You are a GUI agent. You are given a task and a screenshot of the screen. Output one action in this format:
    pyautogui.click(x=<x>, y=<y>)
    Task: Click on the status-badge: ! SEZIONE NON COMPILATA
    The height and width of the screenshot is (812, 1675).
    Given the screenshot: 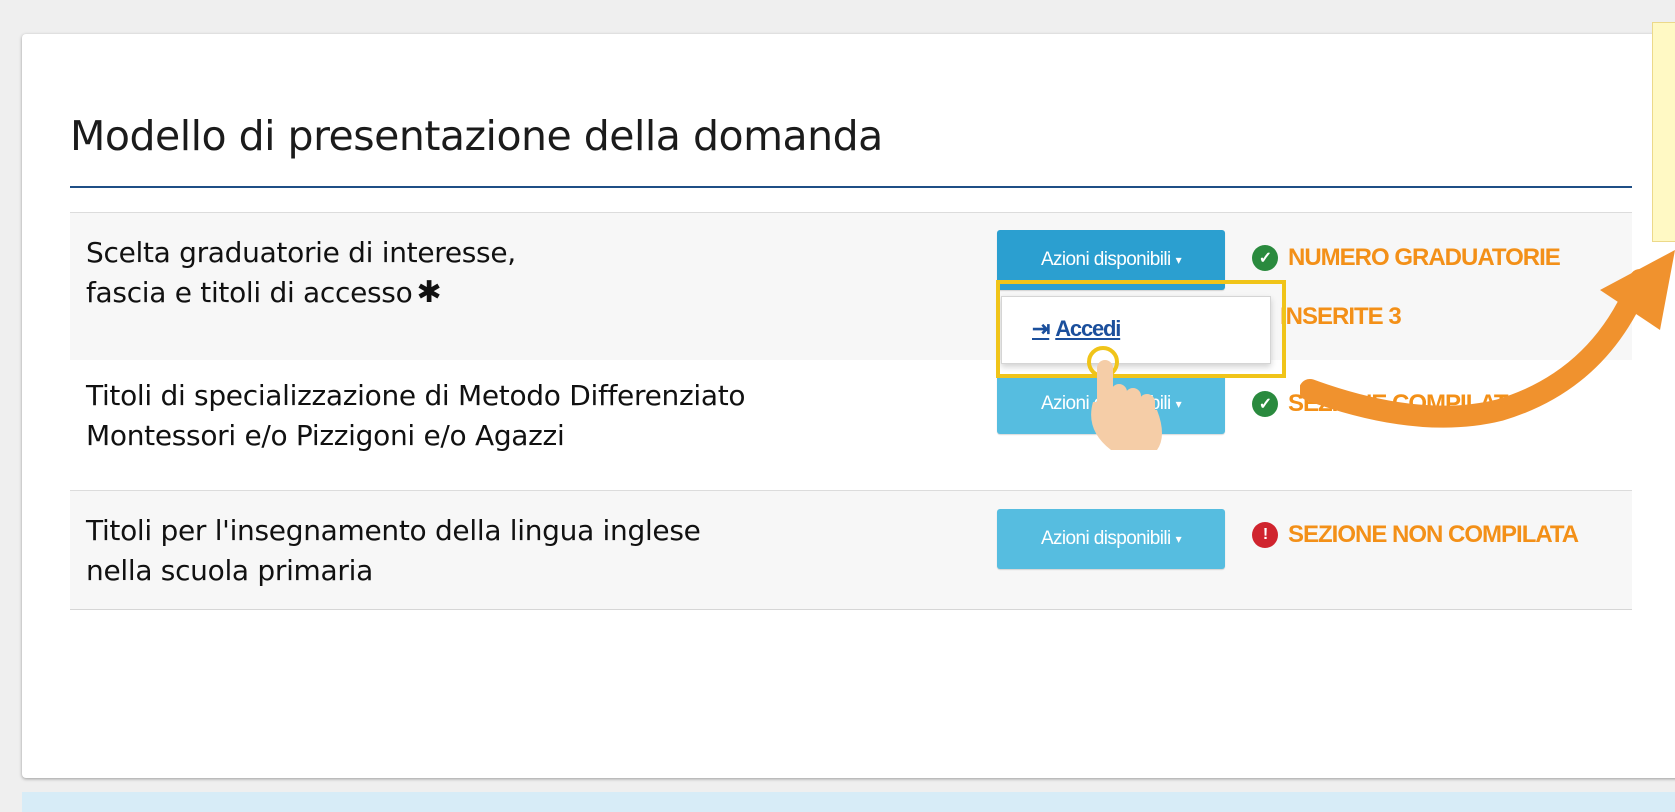 What is the action you would take?
    pyautogui.click(x=1415, y=535)
    